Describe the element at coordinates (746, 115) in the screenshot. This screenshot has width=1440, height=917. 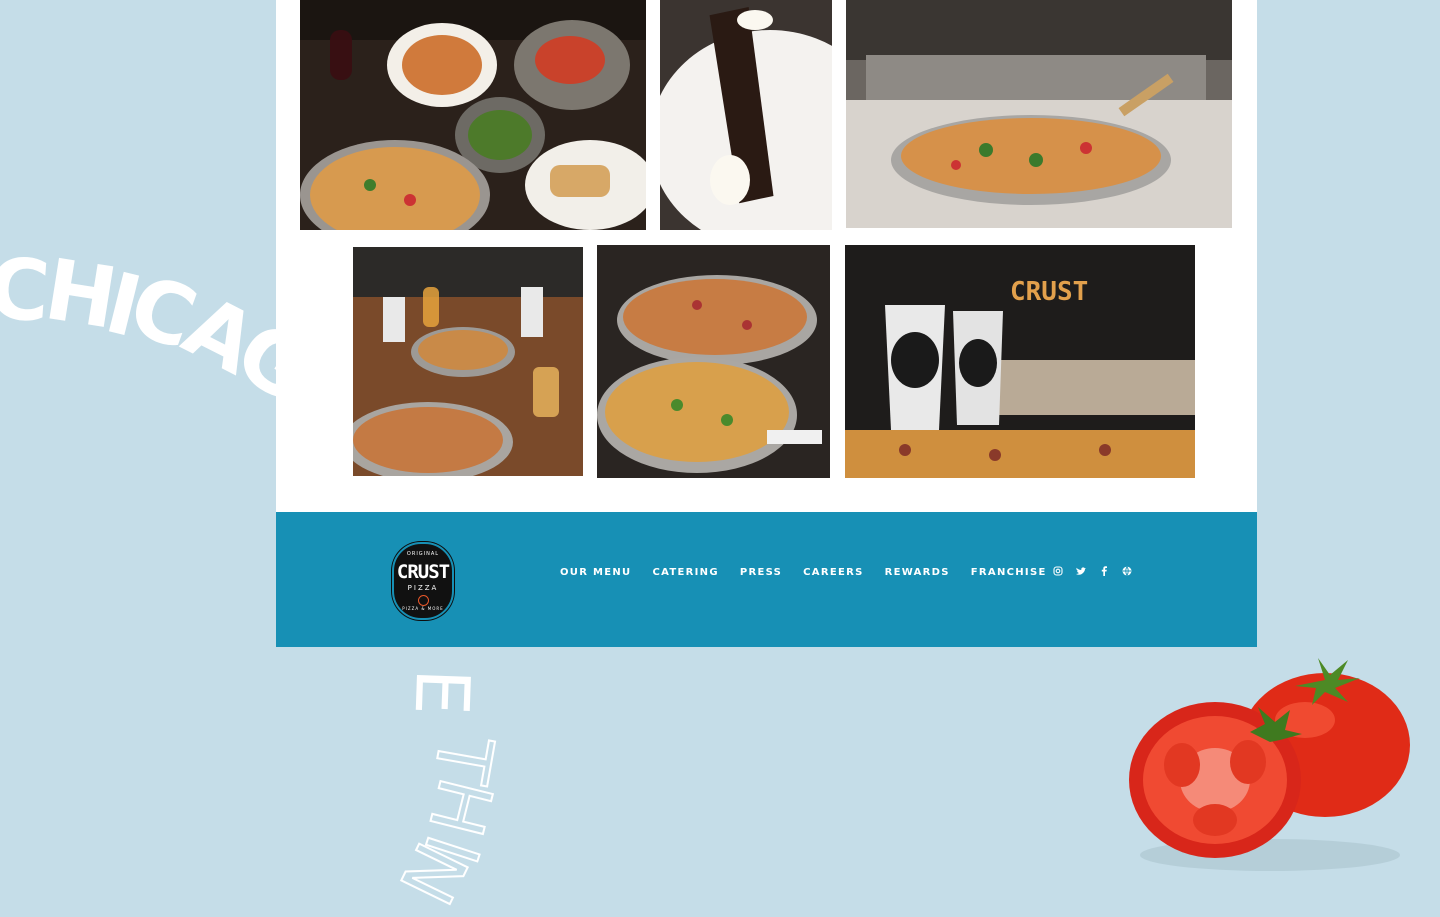
I see `cannoli-photo` at that location.